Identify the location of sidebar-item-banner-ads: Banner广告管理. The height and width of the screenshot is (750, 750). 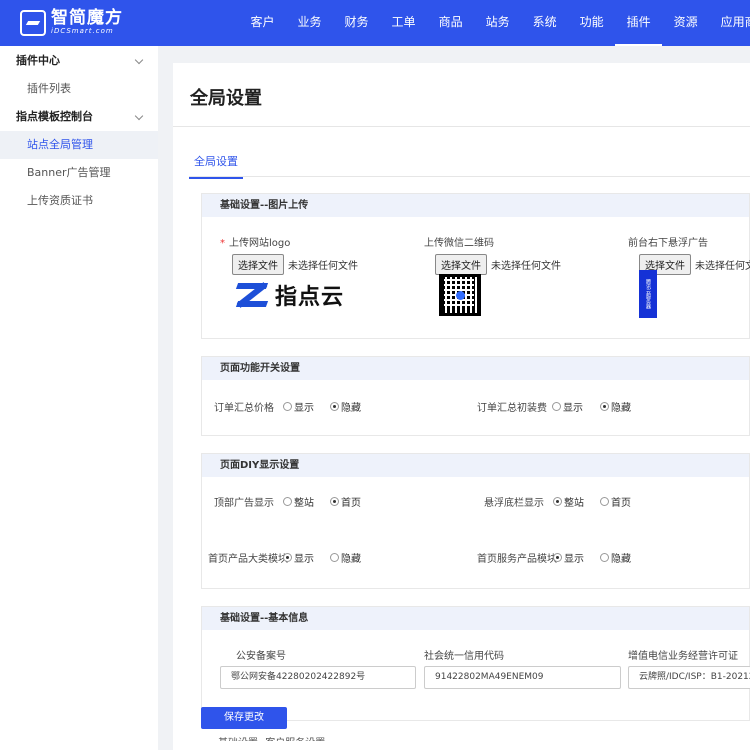
(79, 173).